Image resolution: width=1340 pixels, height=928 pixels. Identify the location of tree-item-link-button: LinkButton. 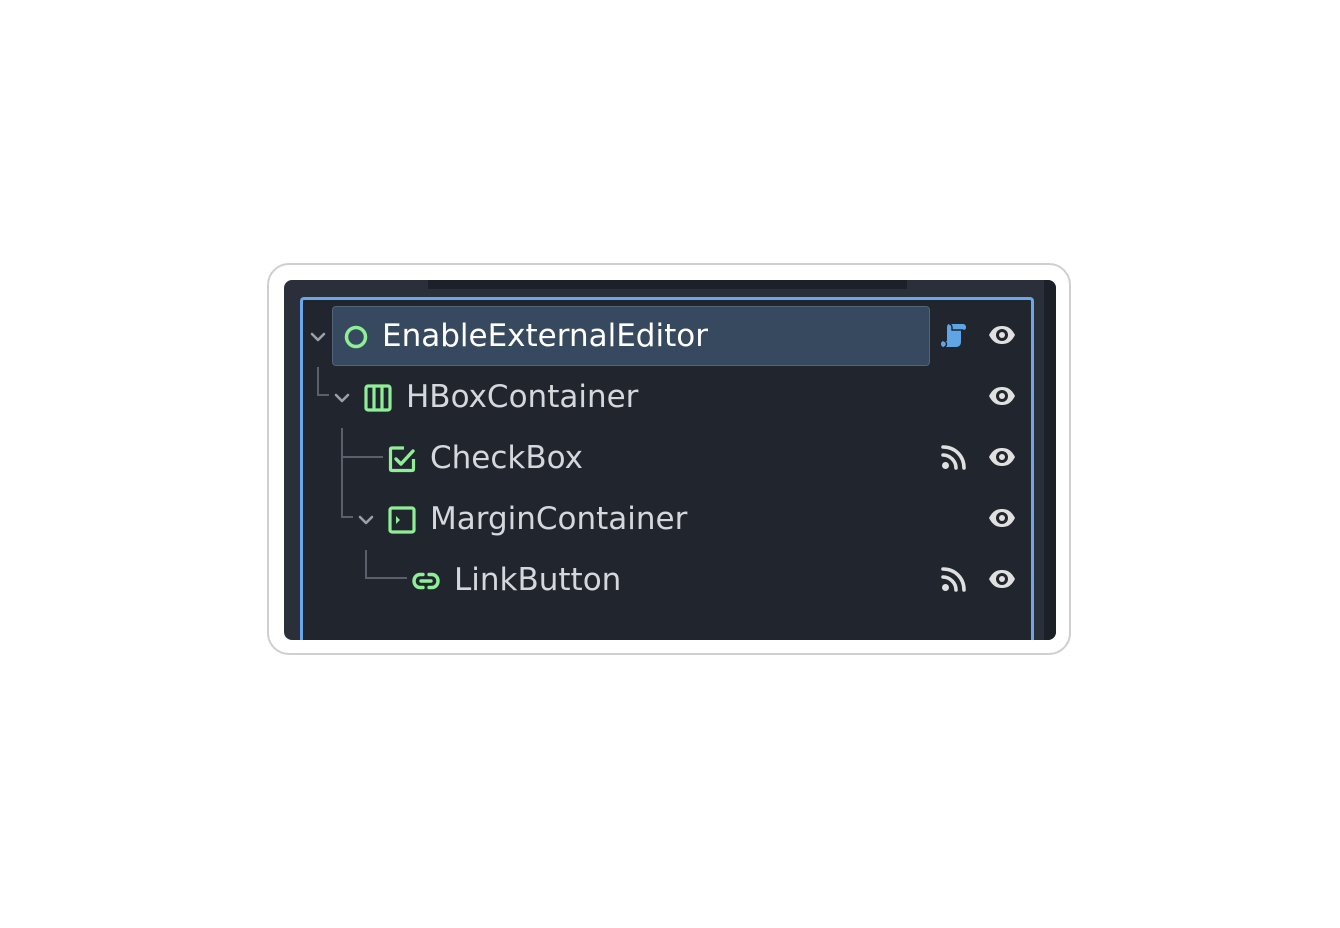
(667, 574).